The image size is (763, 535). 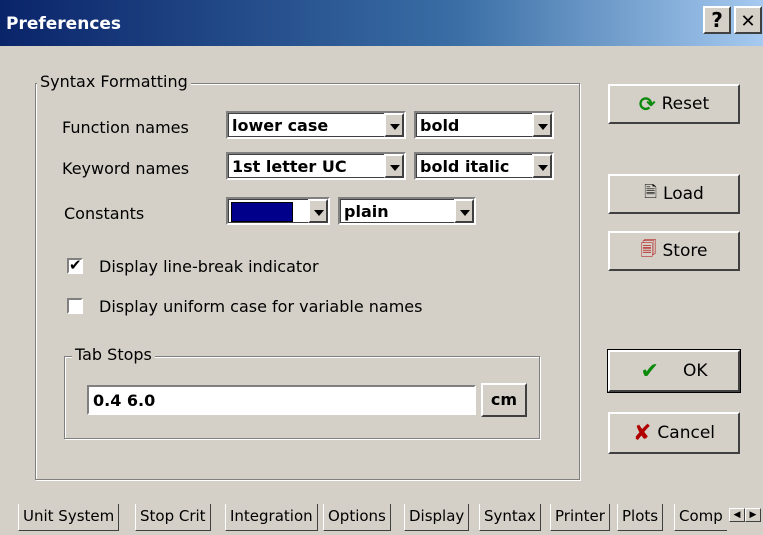 I want to click on tab-options: Options, so click(x=357, y=517).